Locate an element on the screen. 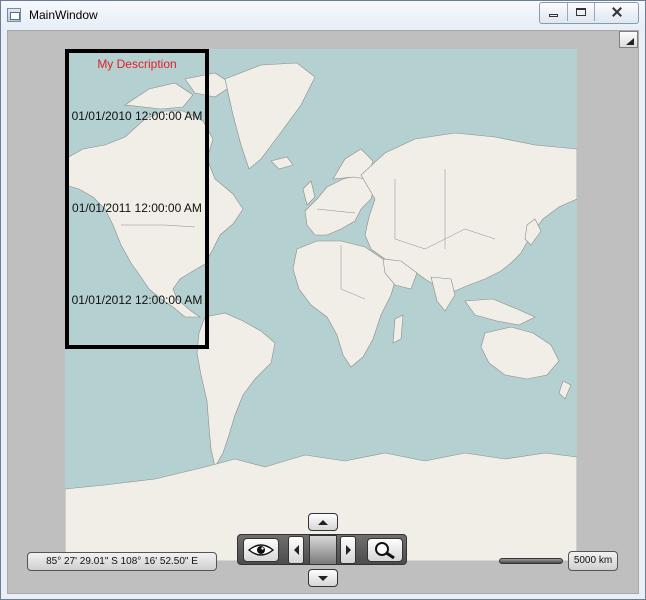 This screenshot has height=600, width=646. pan-right-button is located at coordinates (348, 550).